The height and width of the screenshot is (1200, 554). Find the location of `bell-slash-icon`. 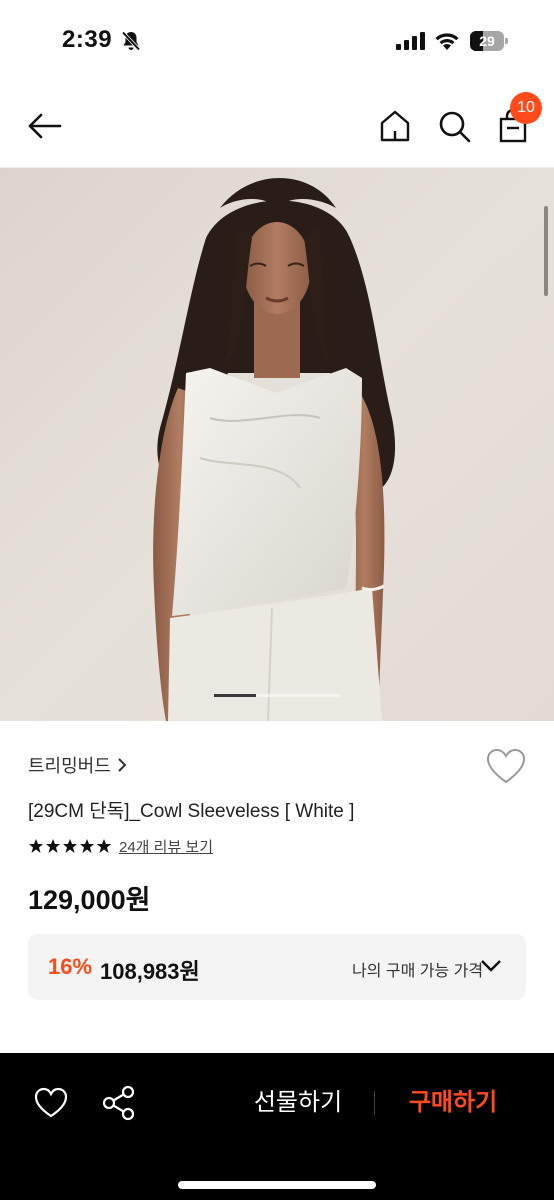

bell-slash-icon is located at coordinates (131, 41).